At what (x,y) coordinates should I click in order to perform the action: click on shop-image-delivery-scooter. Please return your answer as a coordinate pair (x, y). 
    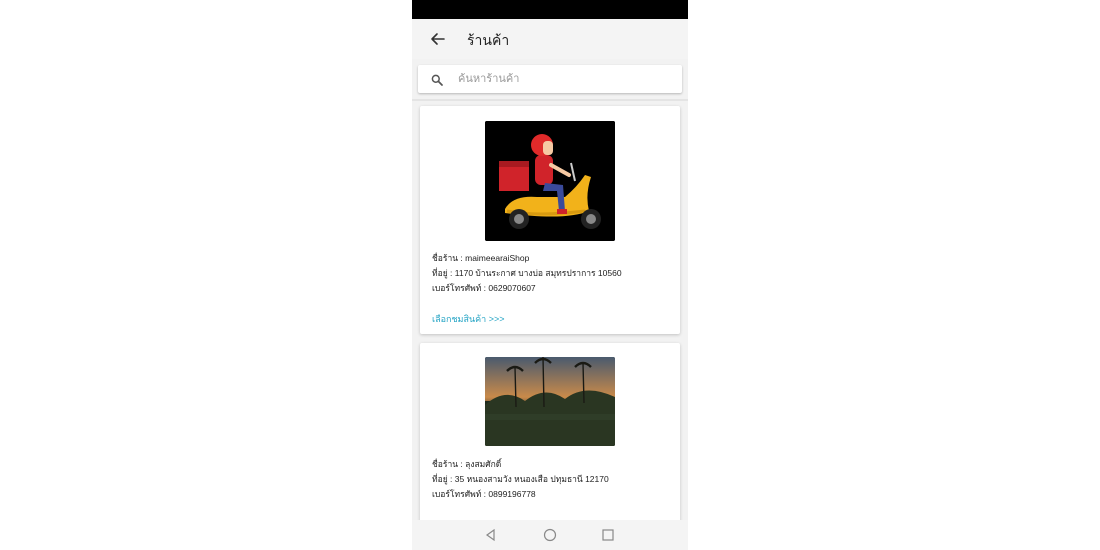
    Looking at the image, I should click on (550, 181).